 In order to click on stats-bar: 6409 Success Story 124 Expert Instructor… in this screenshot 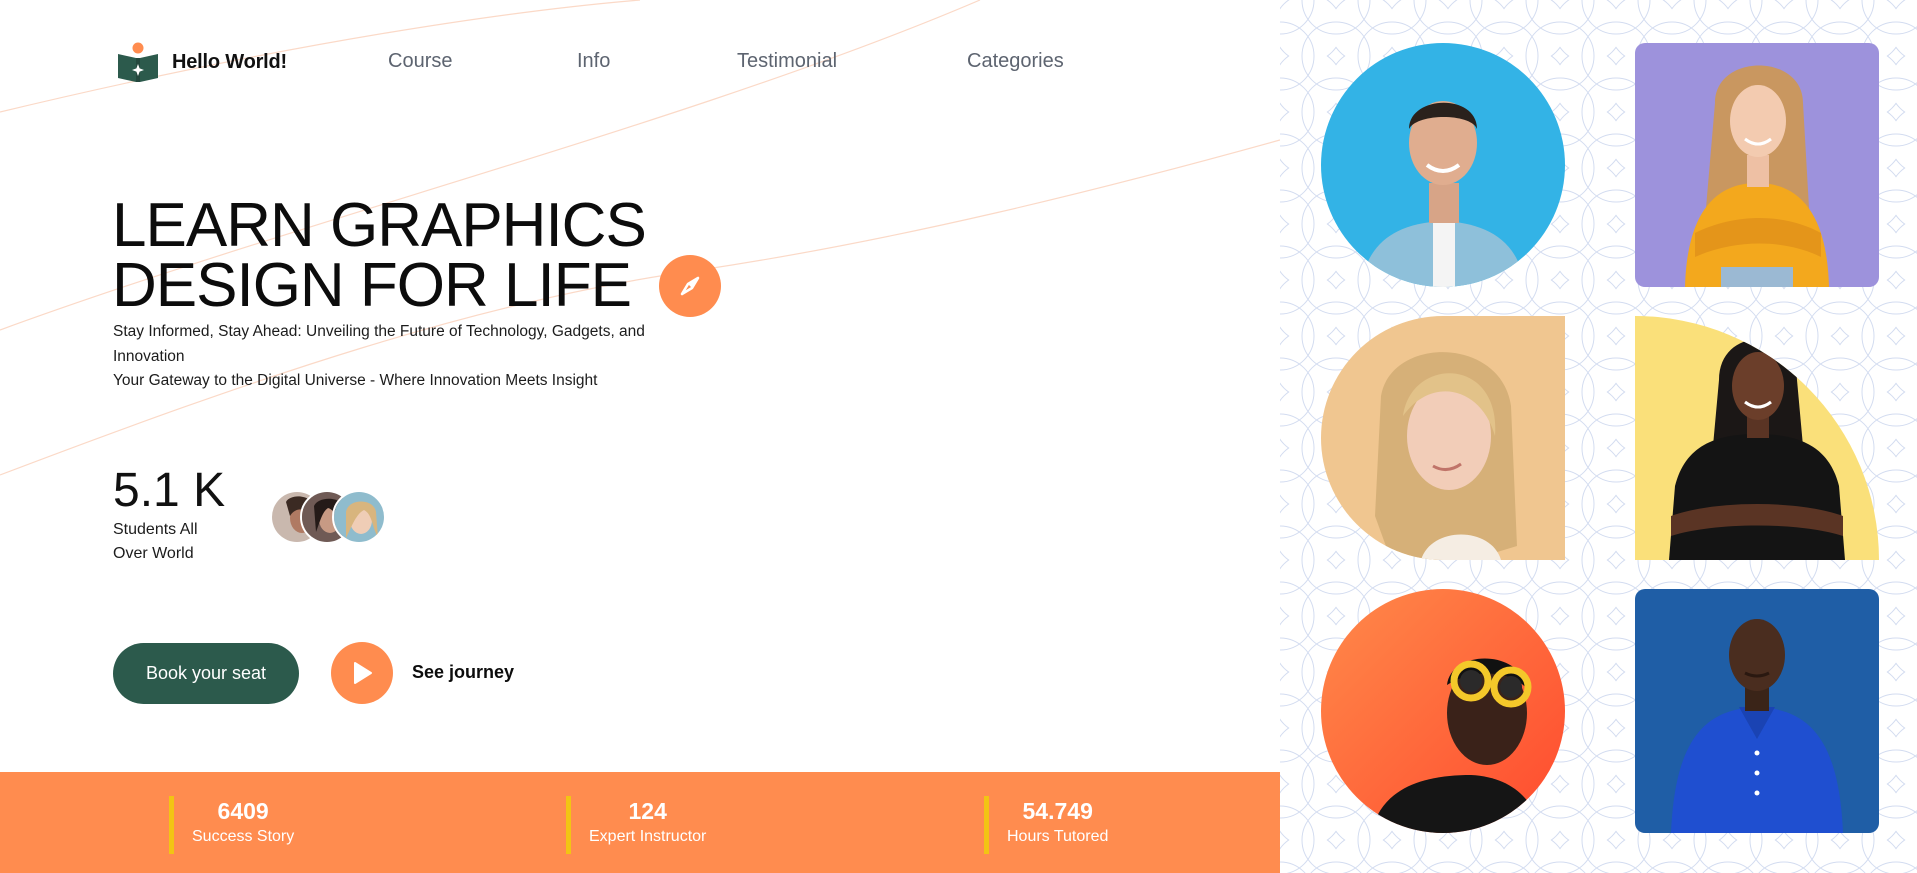, I will do `click(640, 822)`.